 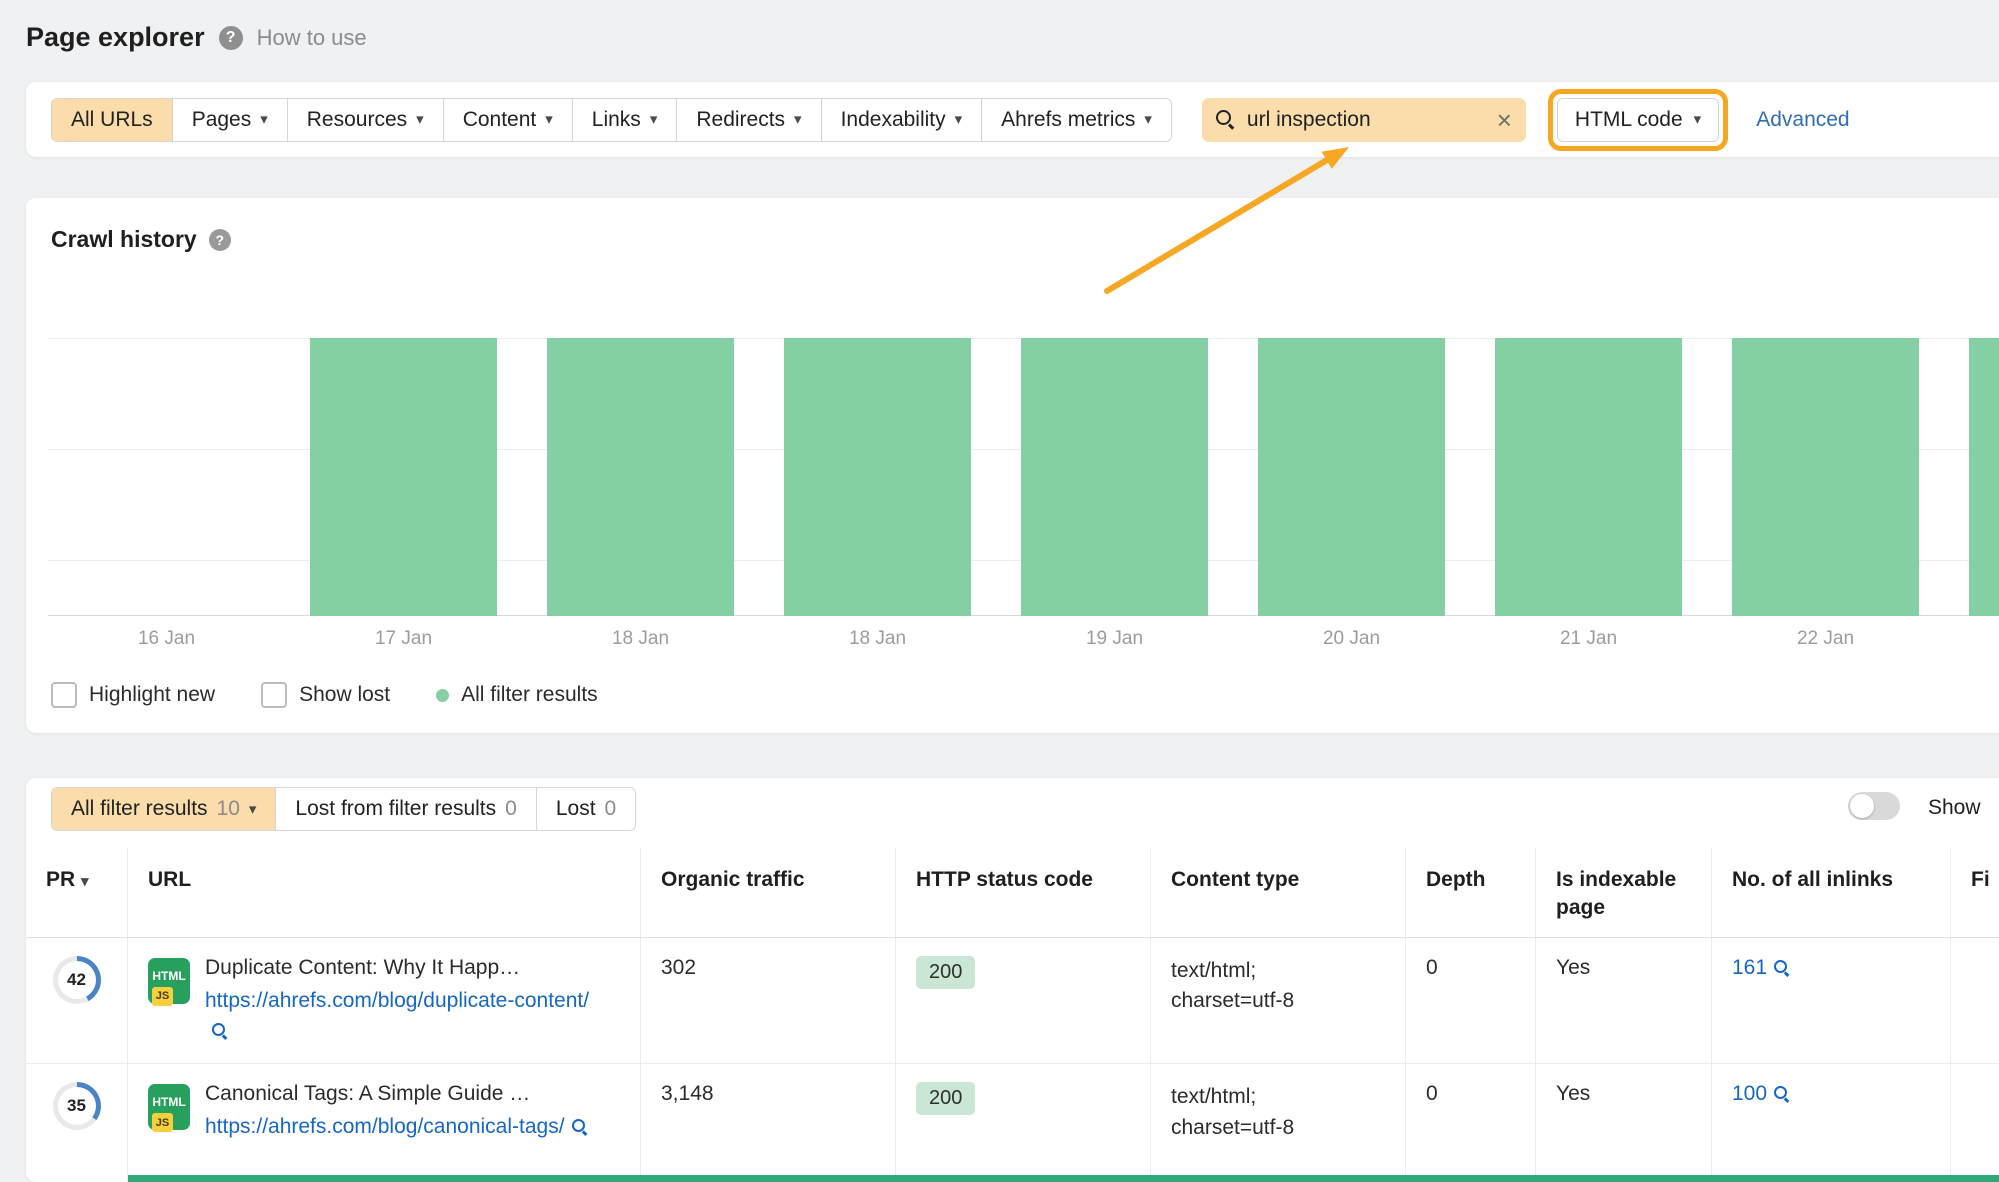 What do you see at coordinates (1831, 1123) in the screenshot?
I see `inlinks-cell: 100` at bounding box center [1831, 1123].